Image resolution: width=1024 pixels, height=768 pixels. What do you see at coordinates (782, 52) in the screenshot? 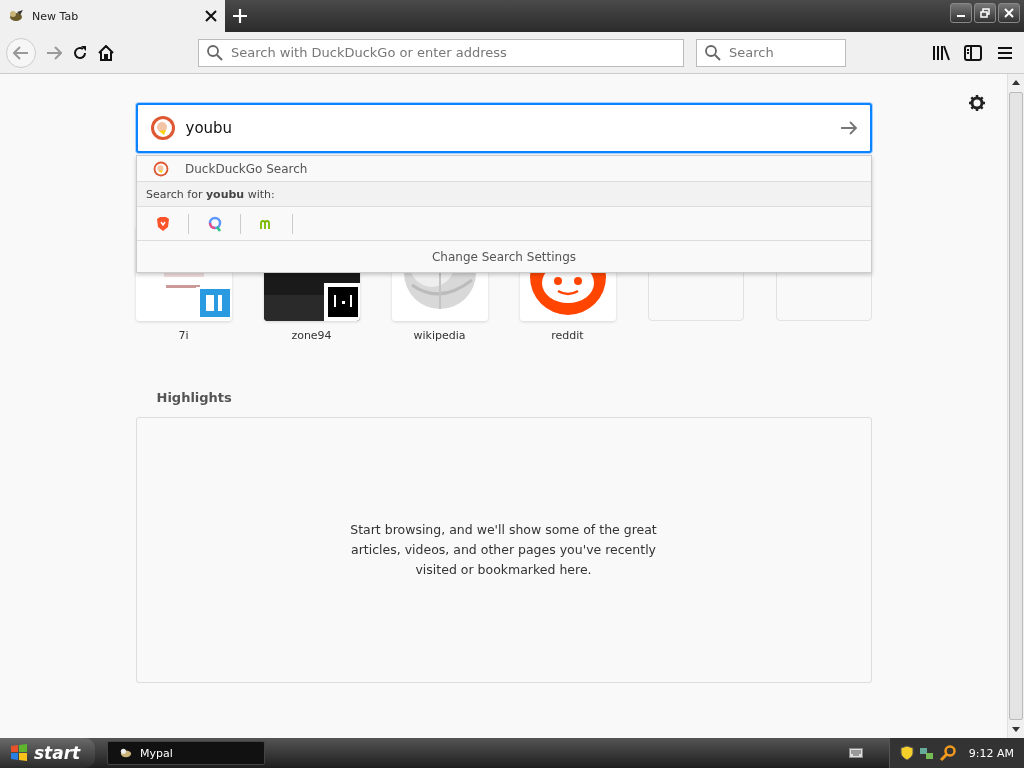
I see `search-field: Search` at bounding box center [782, 52].